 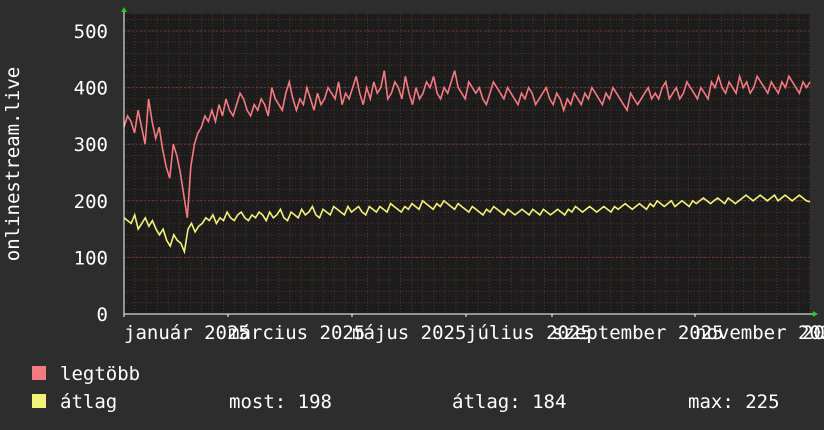 What do you see at coordinates (13, 164) in the screenshot?
I see `y-axis-title: onlinestream.live` at bounding box center [13, 164].